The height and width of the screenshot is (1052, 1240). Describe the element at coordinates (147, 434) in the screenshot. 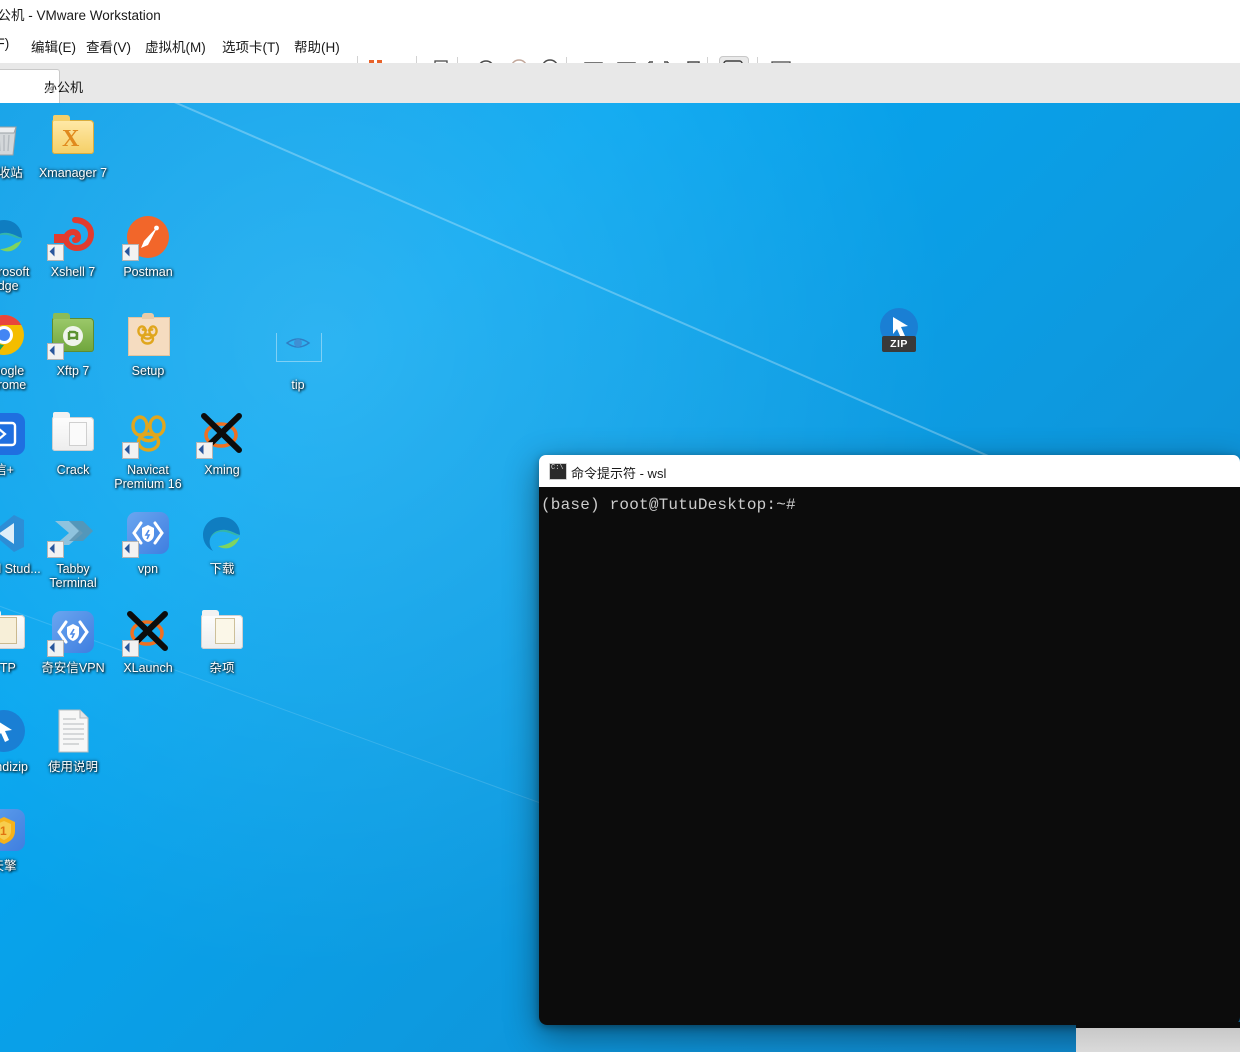

I see `navicat-icon` at that location.